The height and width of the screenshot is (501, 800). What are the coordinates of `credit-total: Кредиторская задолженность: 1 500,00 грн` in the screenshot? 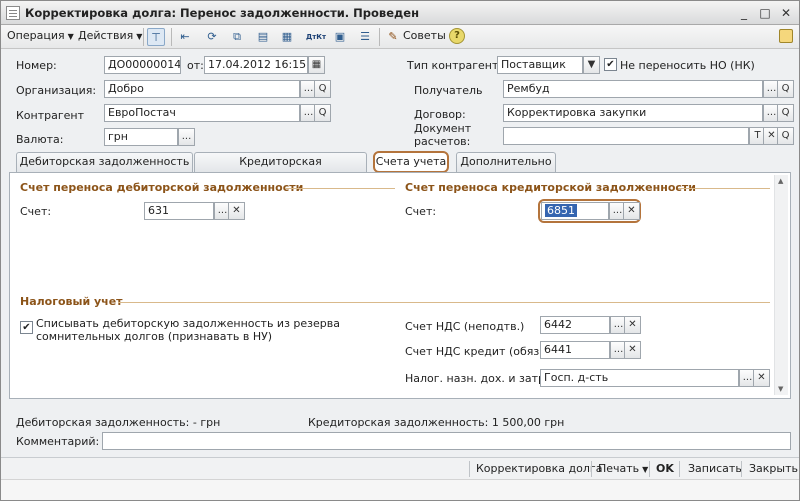 It's located at (436, 422).